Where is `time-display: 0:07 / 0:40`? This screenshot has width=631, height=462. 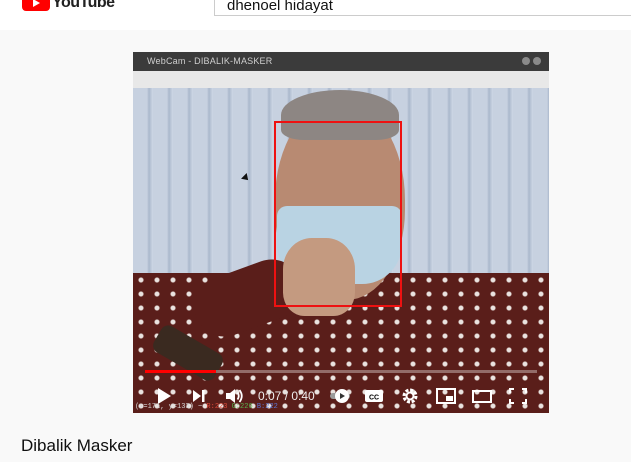 time-display: 0:07 / 0:40 is located at coordinates (286, 396).